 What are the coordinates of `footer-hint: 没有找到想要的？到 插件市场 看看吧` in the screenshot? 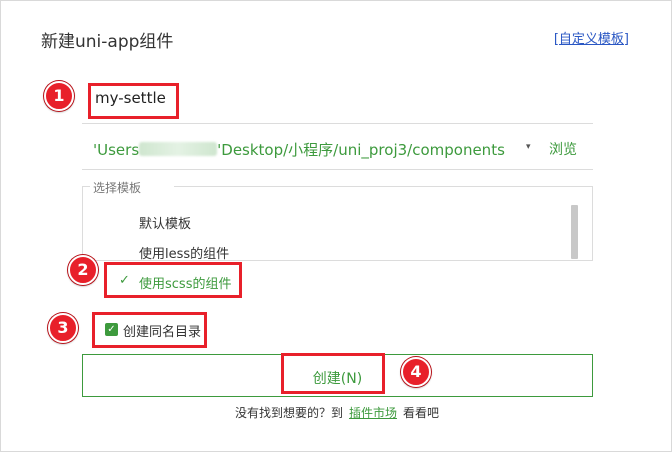 It's located at (336, 412).